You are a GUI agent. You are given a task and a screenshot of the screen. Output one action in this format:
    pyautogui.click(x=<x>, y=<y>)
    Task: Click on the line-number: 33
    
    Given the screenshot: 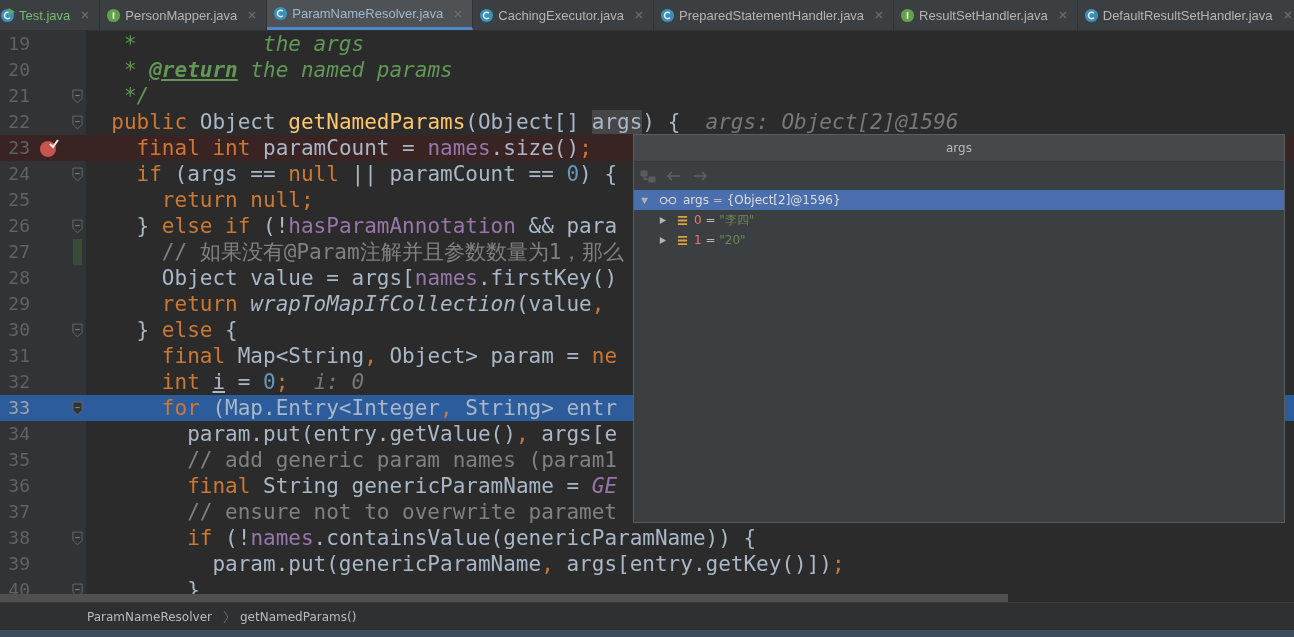 What is the action you would take?
    pyautogui.click(x=18, y=408)
    